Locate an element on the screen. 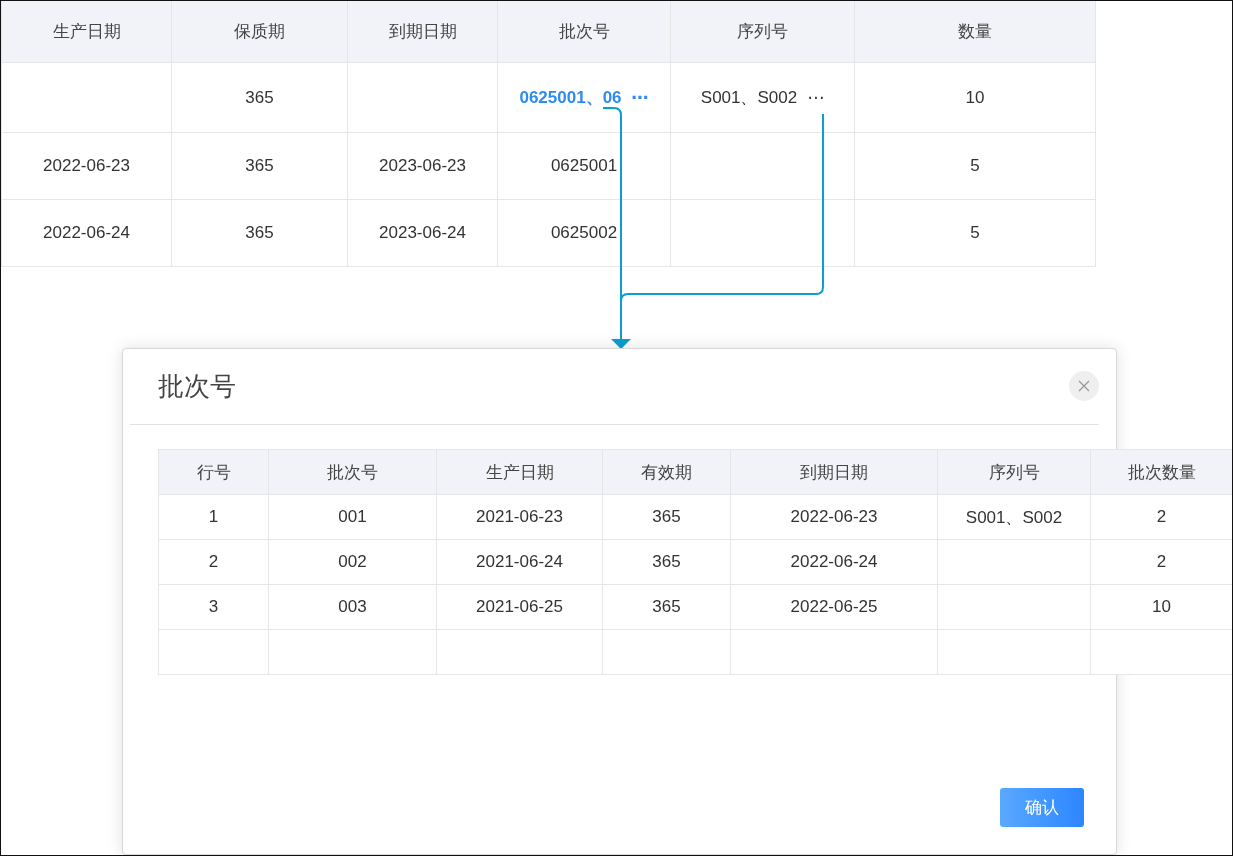 This screenshot has height=856, width=1233. column-header: 行号 is located at coordinates (214, 472).